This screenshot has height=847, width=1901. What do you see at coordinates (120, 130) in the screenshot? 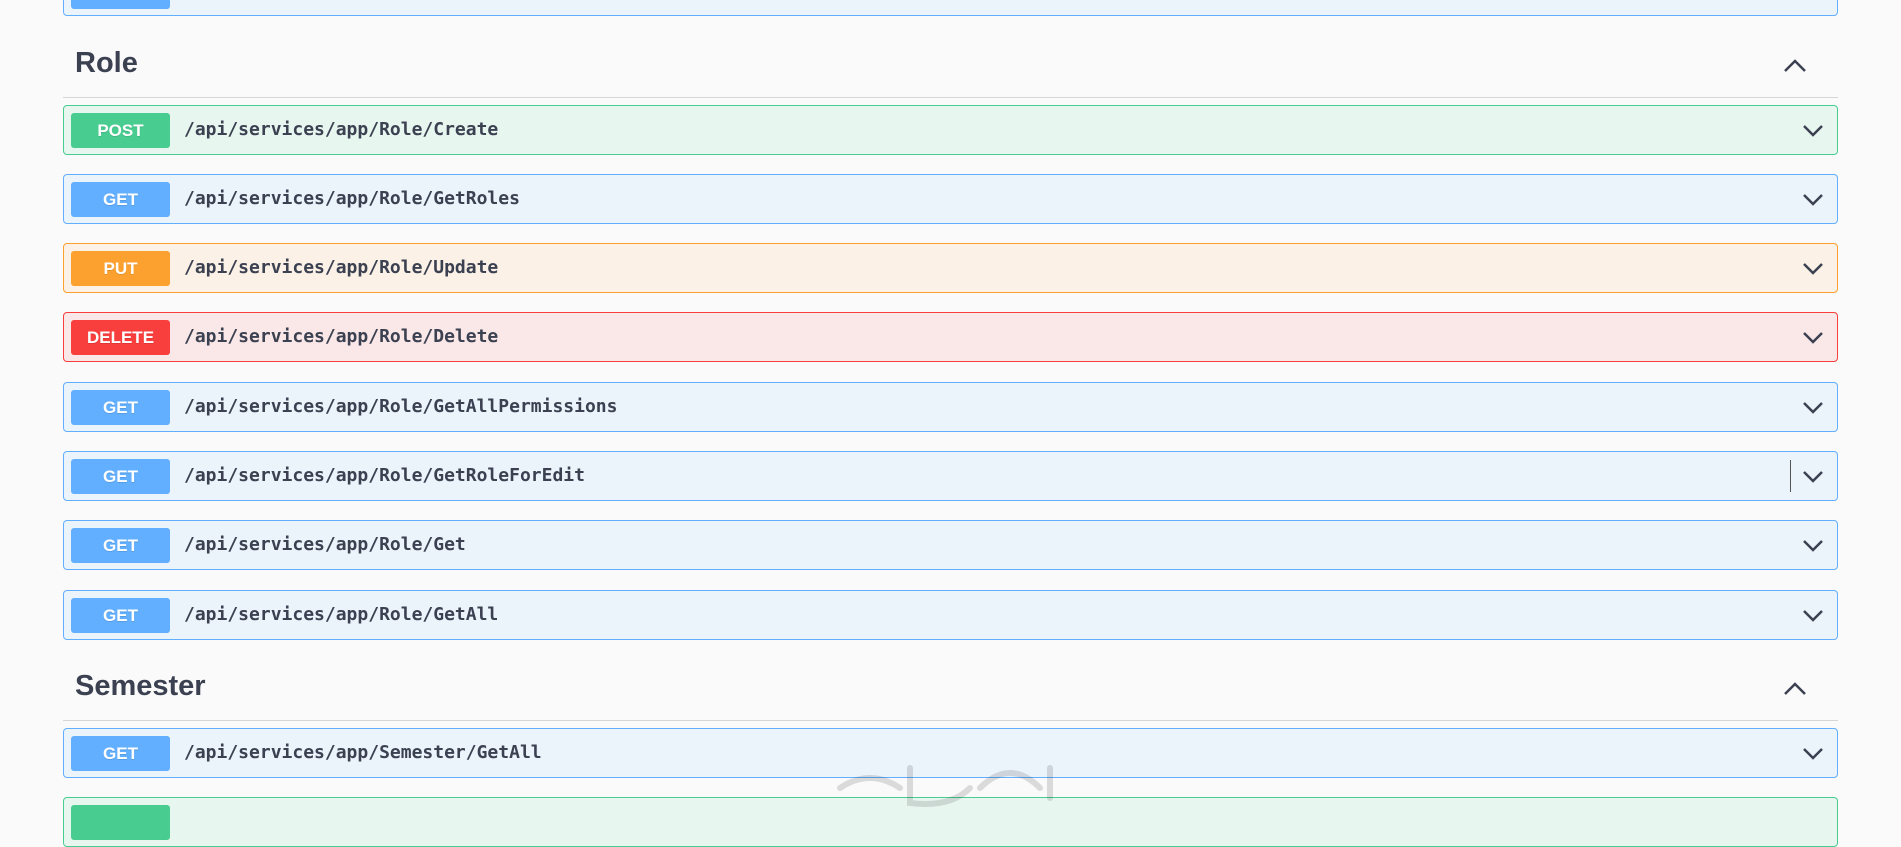
I see `method-badge: POST` at bounding box center [120, 130].